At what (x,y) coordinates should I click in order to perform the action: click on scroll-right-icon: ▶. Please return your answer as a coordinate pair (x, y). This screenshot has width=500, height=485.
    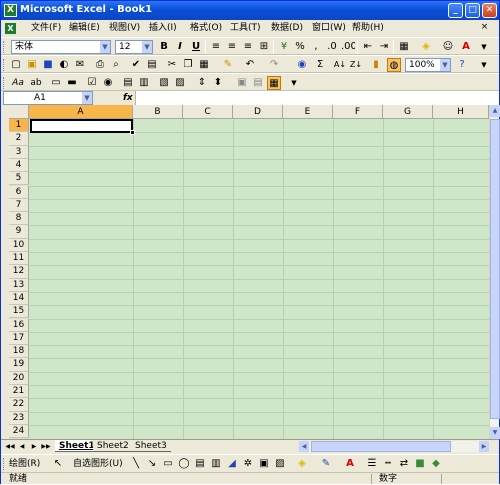
    Looking at the image, I should click on (484, 446).